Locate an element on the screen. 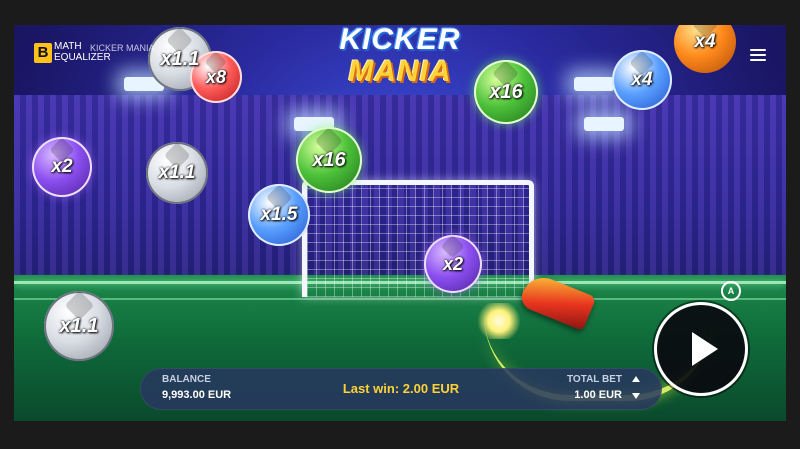 This screenshot has height=449, width=800. multiplier-label: x1.5 is located at coordinates (279, 214).